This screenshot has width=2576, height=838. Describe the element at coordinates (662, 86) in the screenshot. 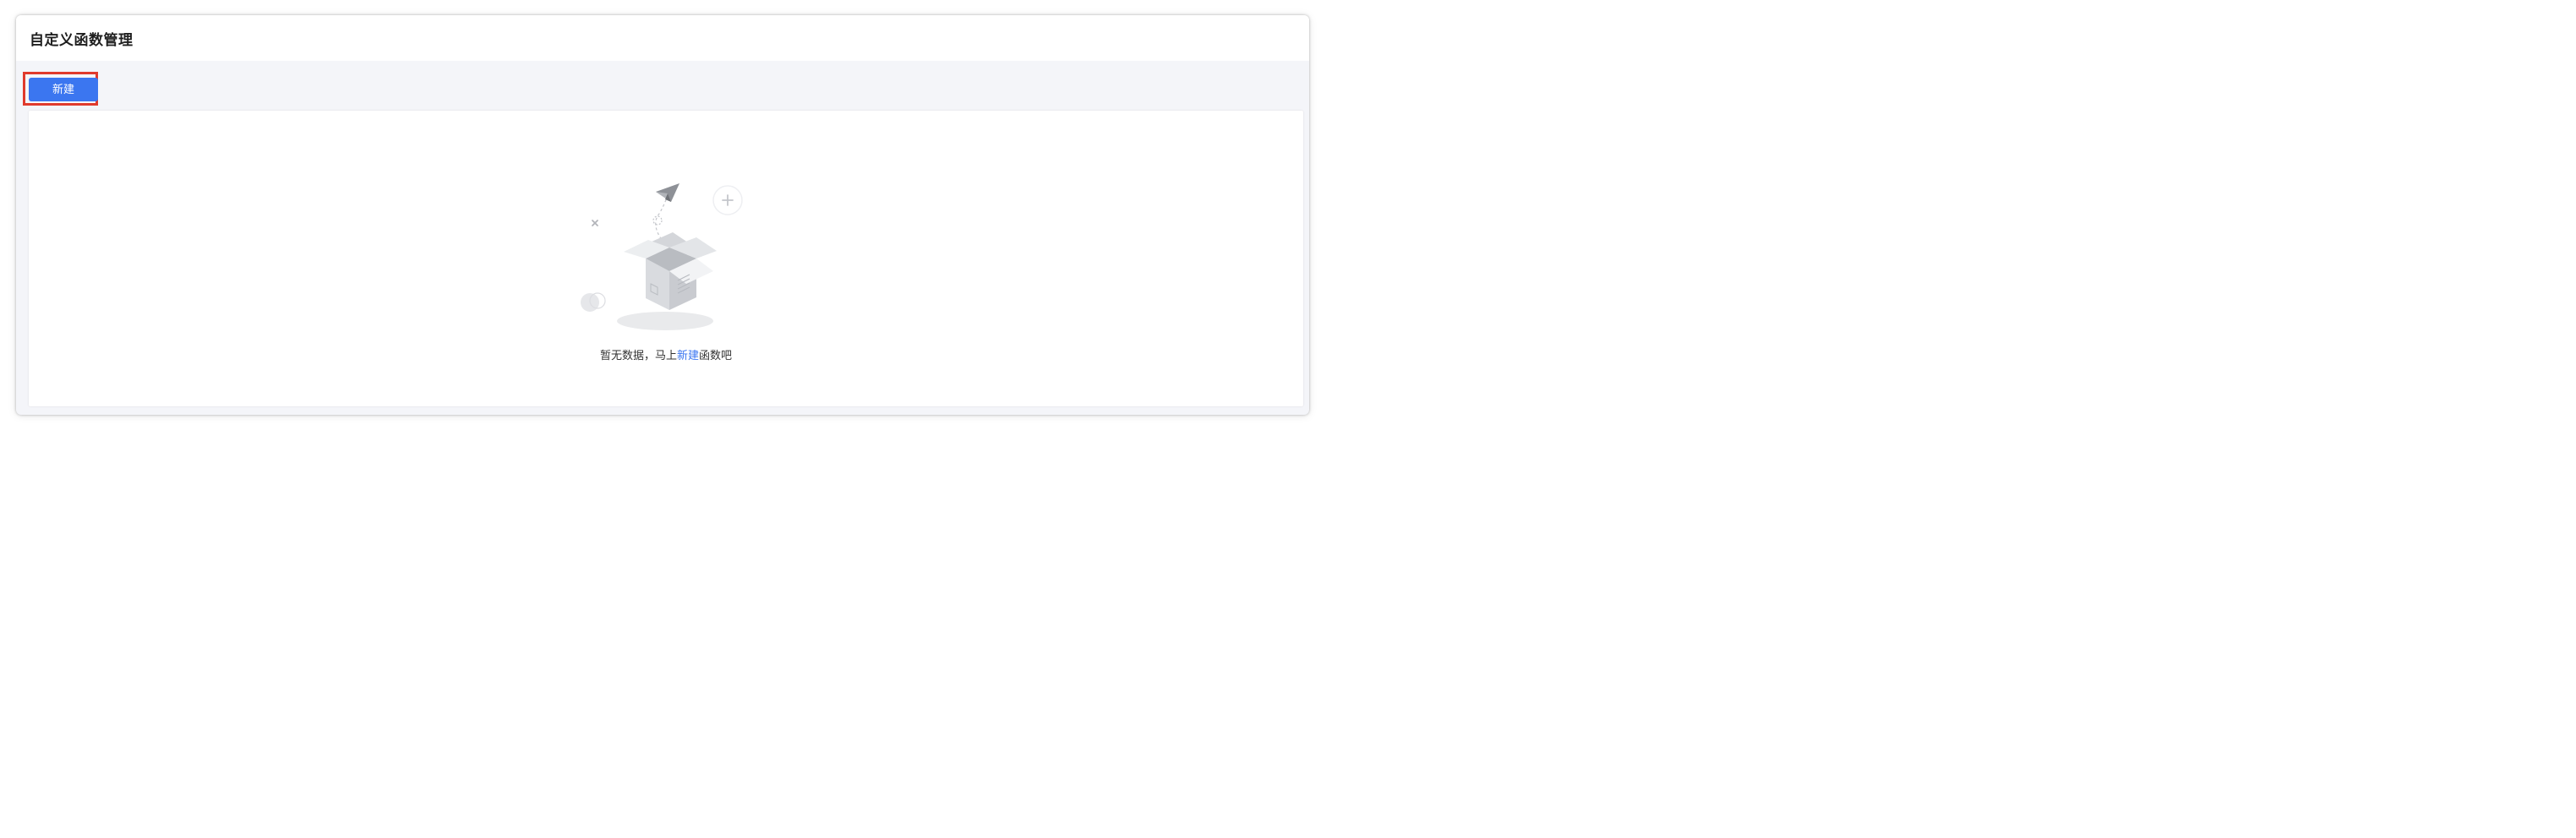

I see `toolbar: 新建` at that location.